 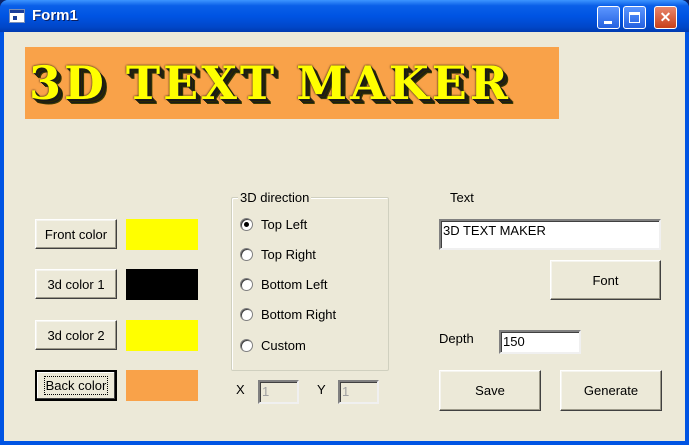 I want to click on back-color-swatch, so click(x=162, y=385).